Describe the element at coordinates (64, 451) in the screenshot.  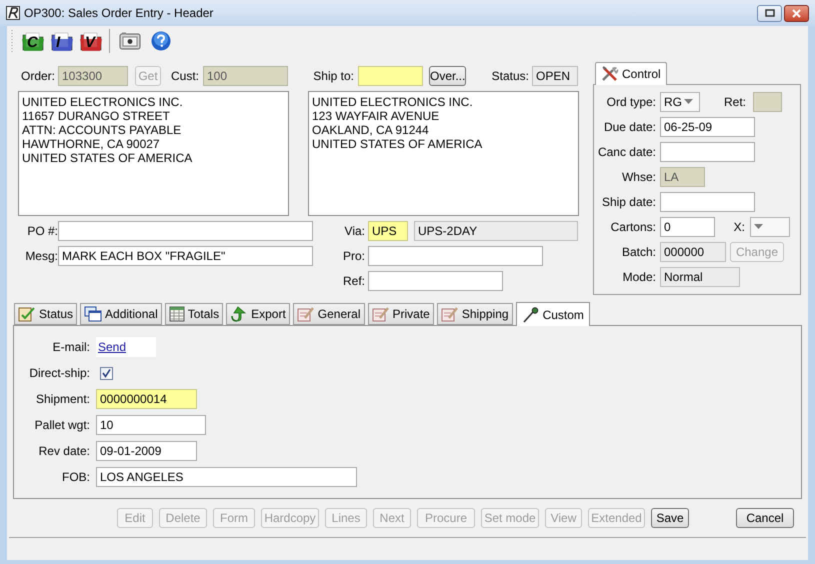
I see `field-label: Rev date:` at that location.